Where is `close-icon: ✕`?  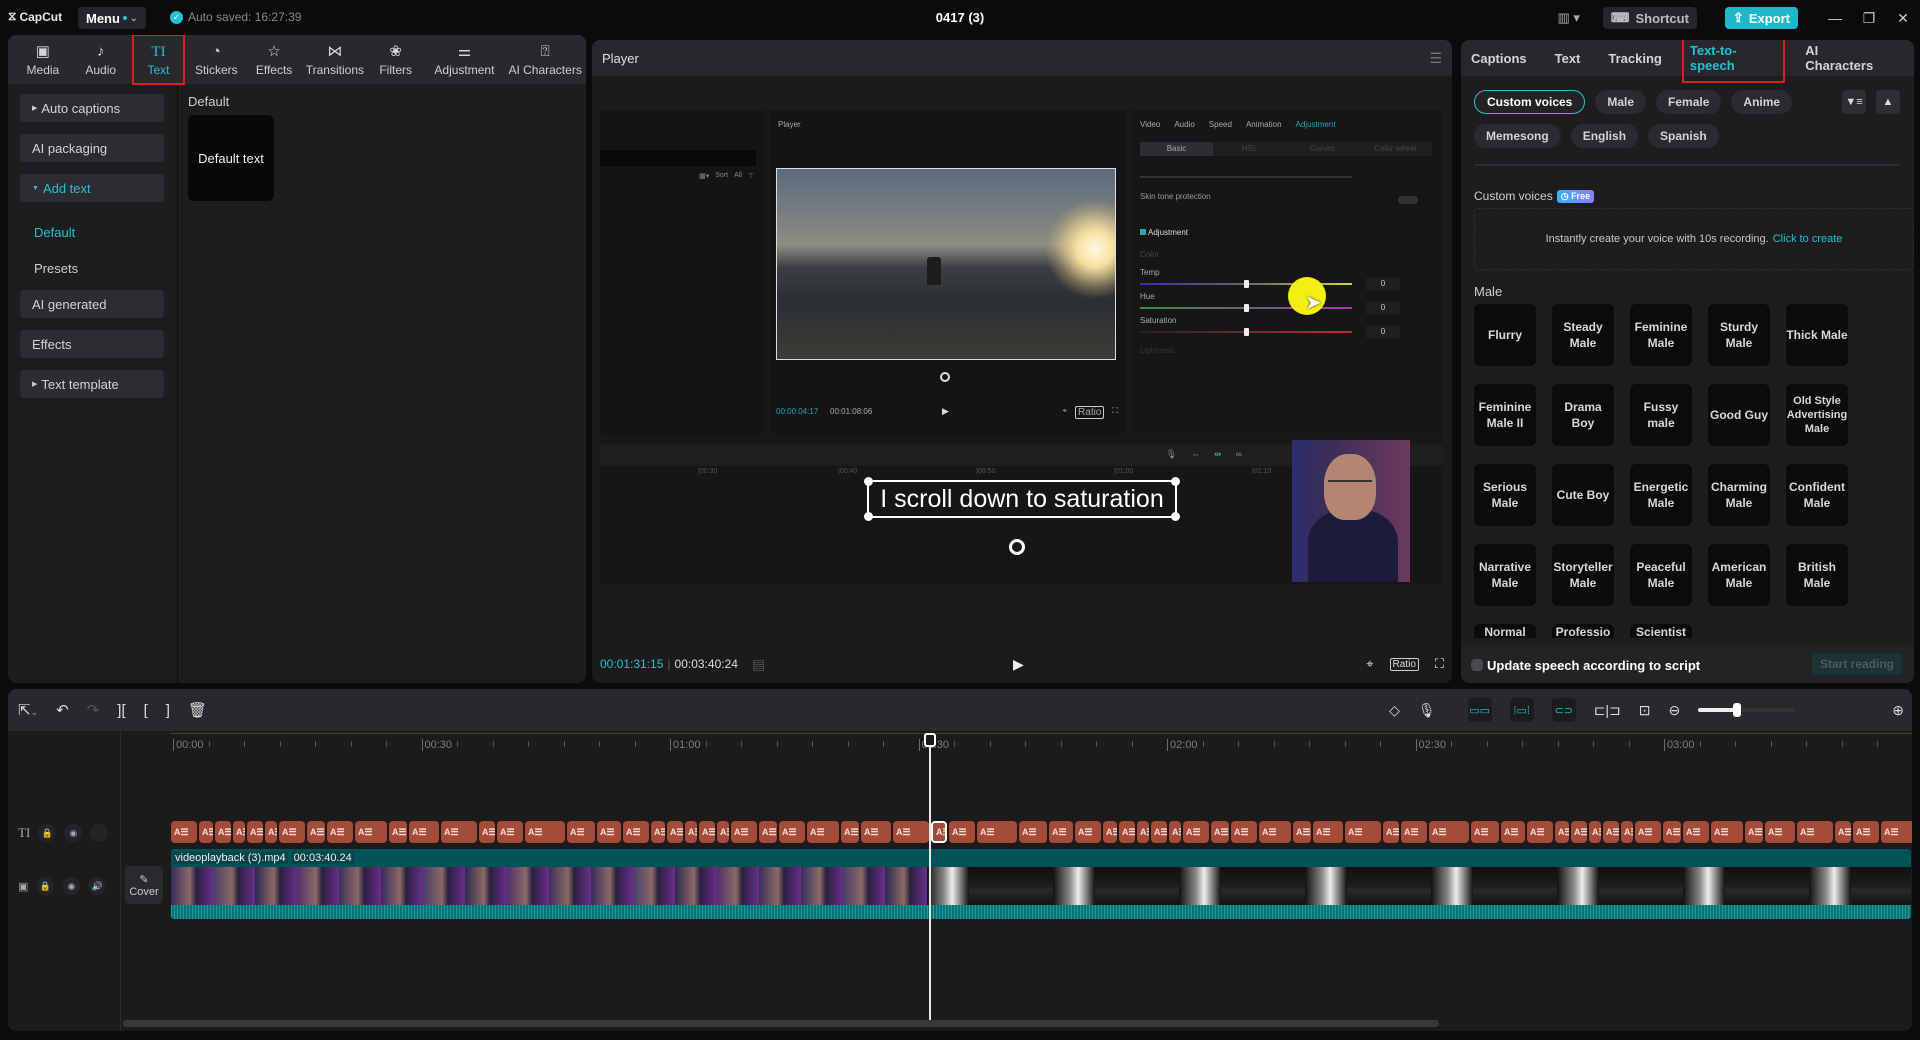
close-icon: ✕ is located at coordinates (1903, 18).